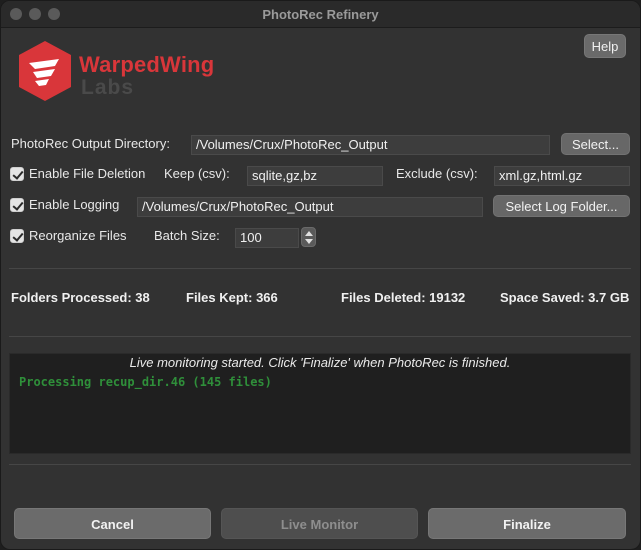  Describe the element at coordinates (80, 297) in the screenshot. I see `folders-processed-stat: Folders Processed: 38` at that location.